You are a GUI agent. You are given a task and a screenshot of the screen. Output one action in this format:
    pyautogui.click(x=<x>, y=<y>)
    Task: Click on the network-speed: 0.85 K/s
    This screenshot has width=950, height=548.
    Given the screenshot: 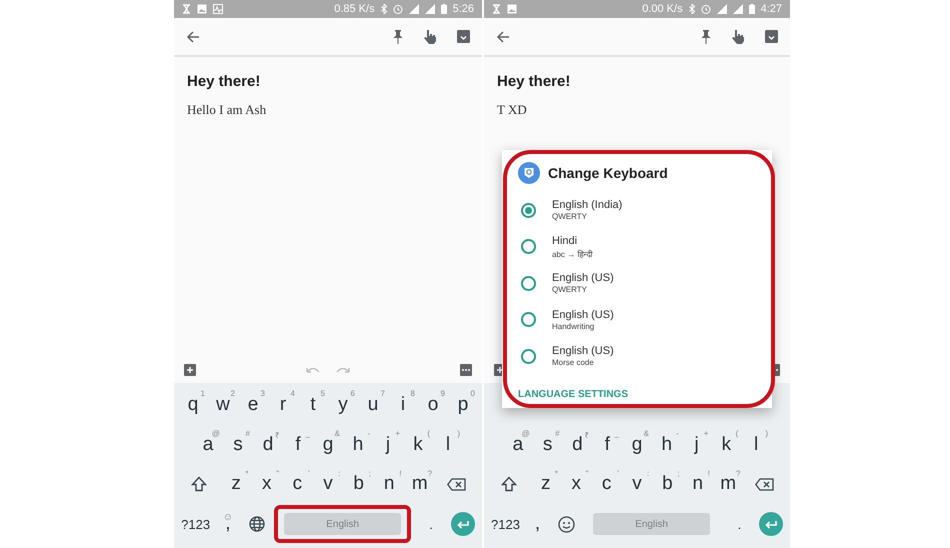 What is the action you would take?
    pyautogui.click(x=354, y=9)
    